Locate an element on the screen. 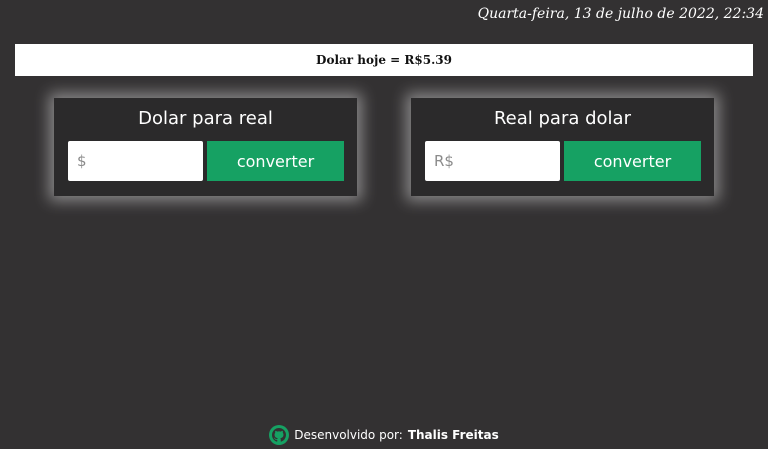 The width and height of the screenshot is (768, 449). usd-convert-button: converter is located at coordinates (275, 161).